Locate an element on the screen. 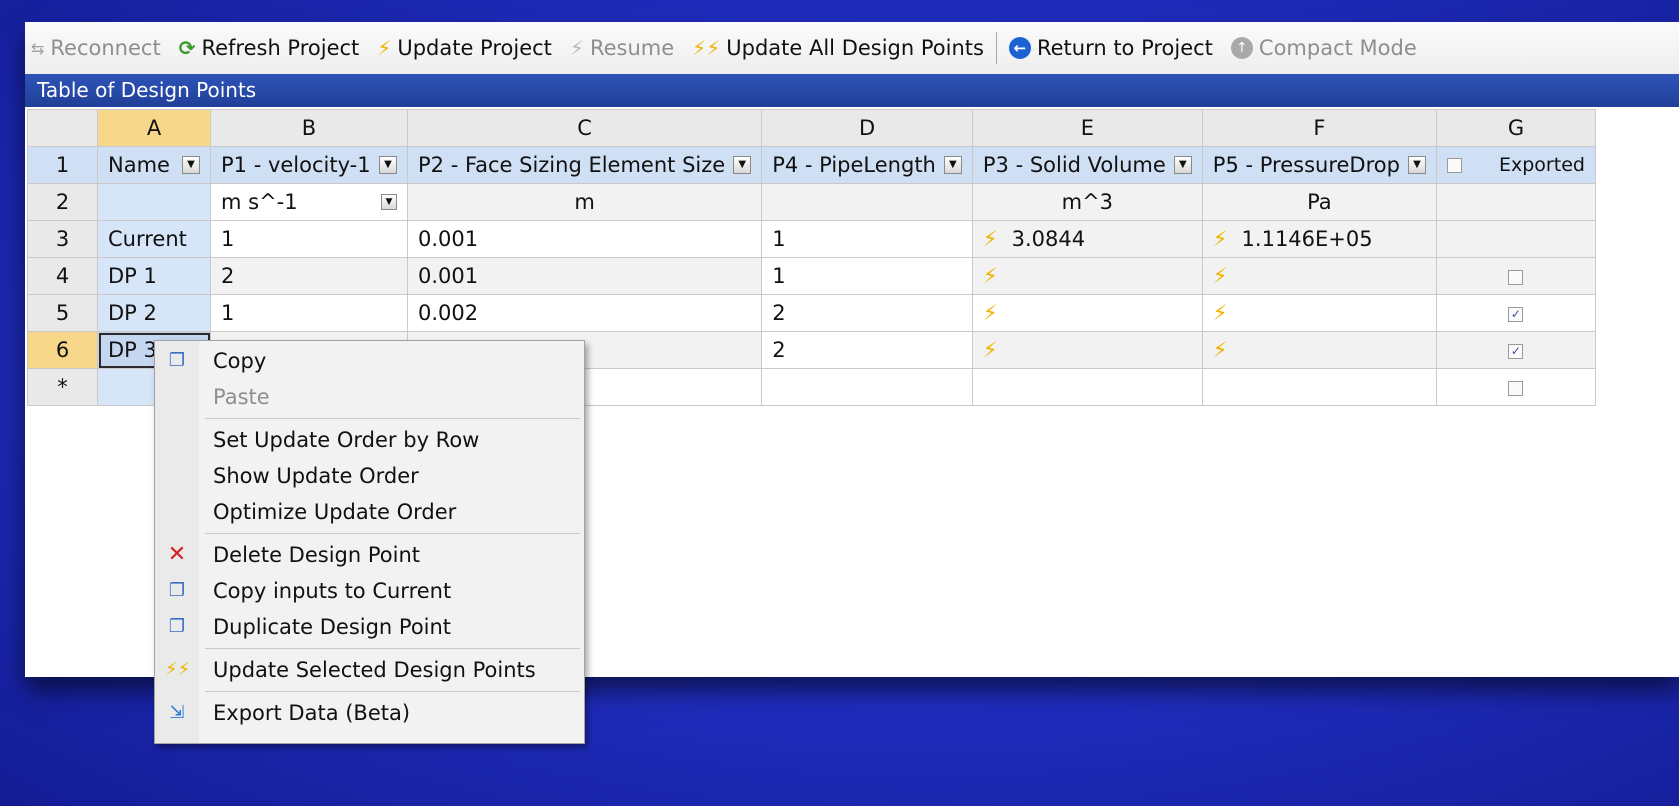  menu-item-export-data: ⇲ Export Data (Beta) is located at coordinates (369, 713).